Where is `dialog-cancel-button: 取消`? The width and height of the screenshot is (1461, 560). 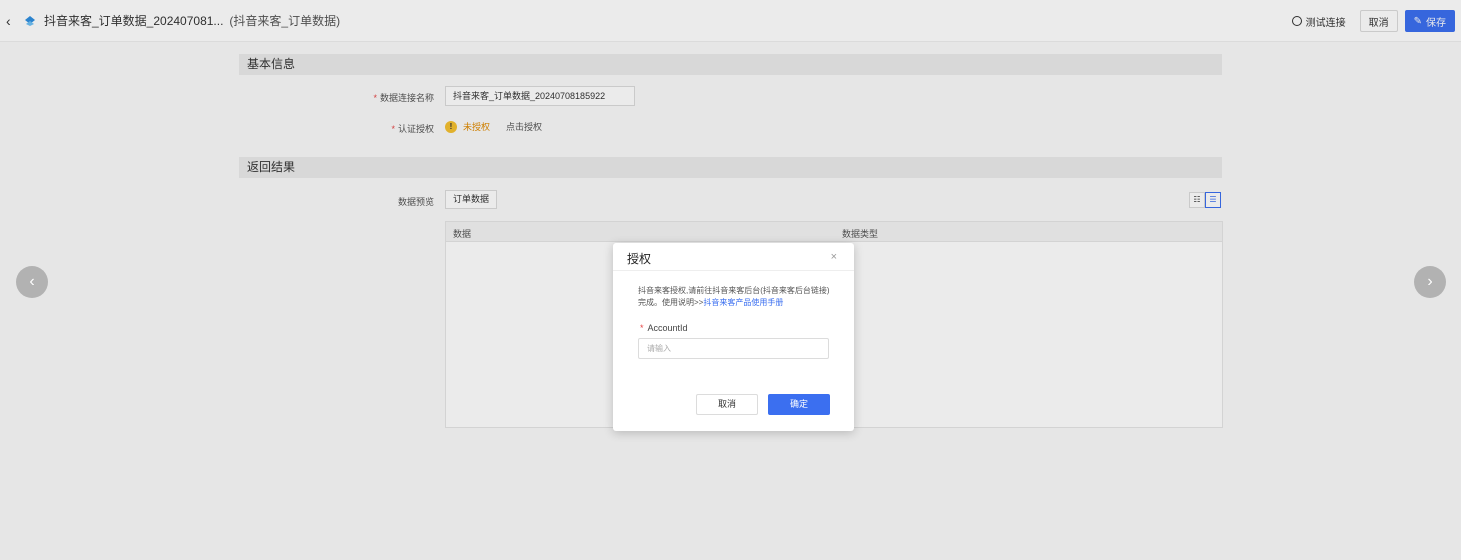
dialog-cancel-button: 取消 is located at coordinates (727, 404).